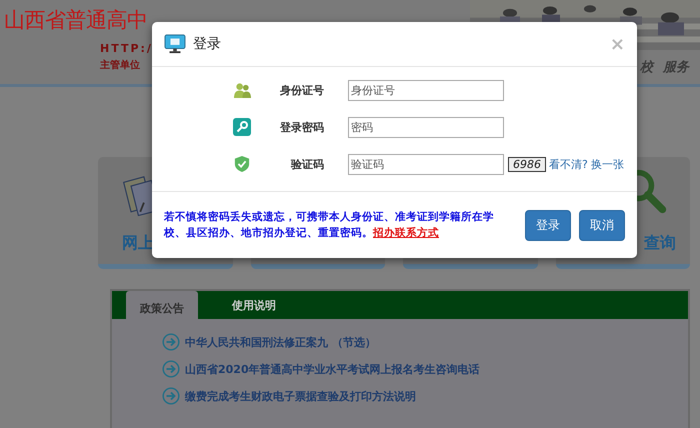 The image size is (700, 428). What do you see at coordinates (426, 164) in the screenshot?
I see `input-field: 验证码` at bounding box center [426, 164].